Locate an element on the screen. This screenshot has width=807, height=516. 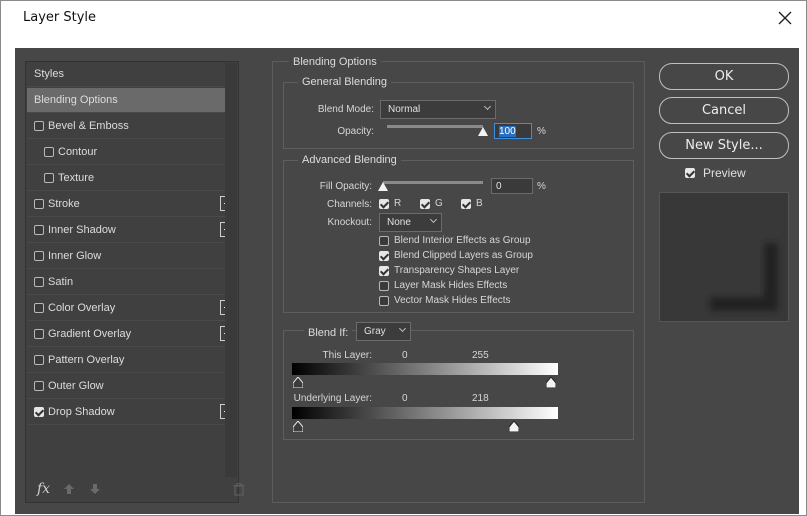
opacity-unit: % is located at coordinates (541, 131).